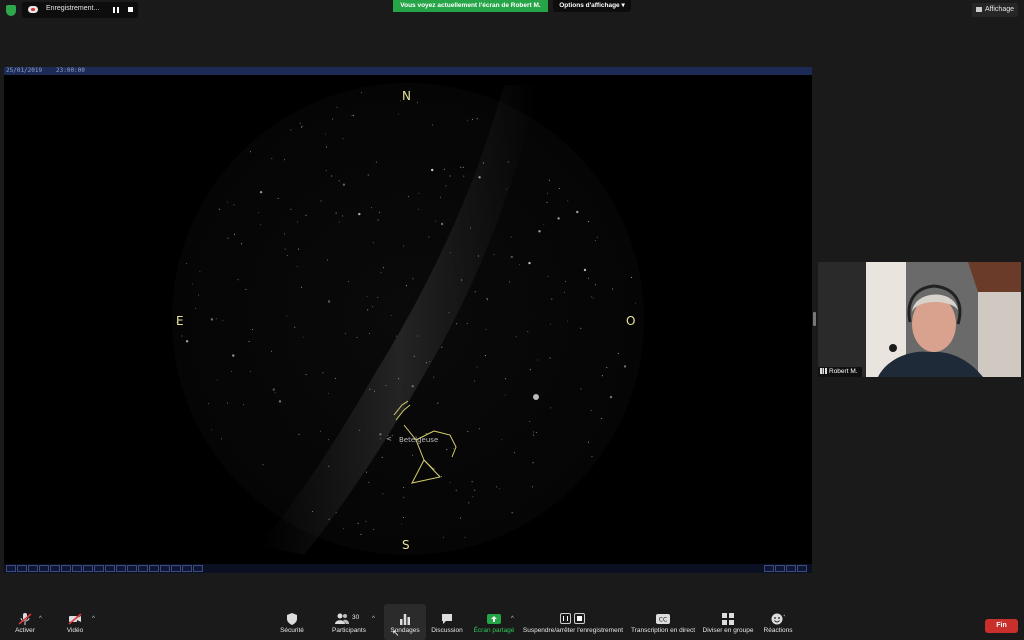 This screenshot has height=640, width=1024. Describe the element at coordinates (373, 619) in the screenshot. I see `participants-options-caret-icon: ^` at that location.